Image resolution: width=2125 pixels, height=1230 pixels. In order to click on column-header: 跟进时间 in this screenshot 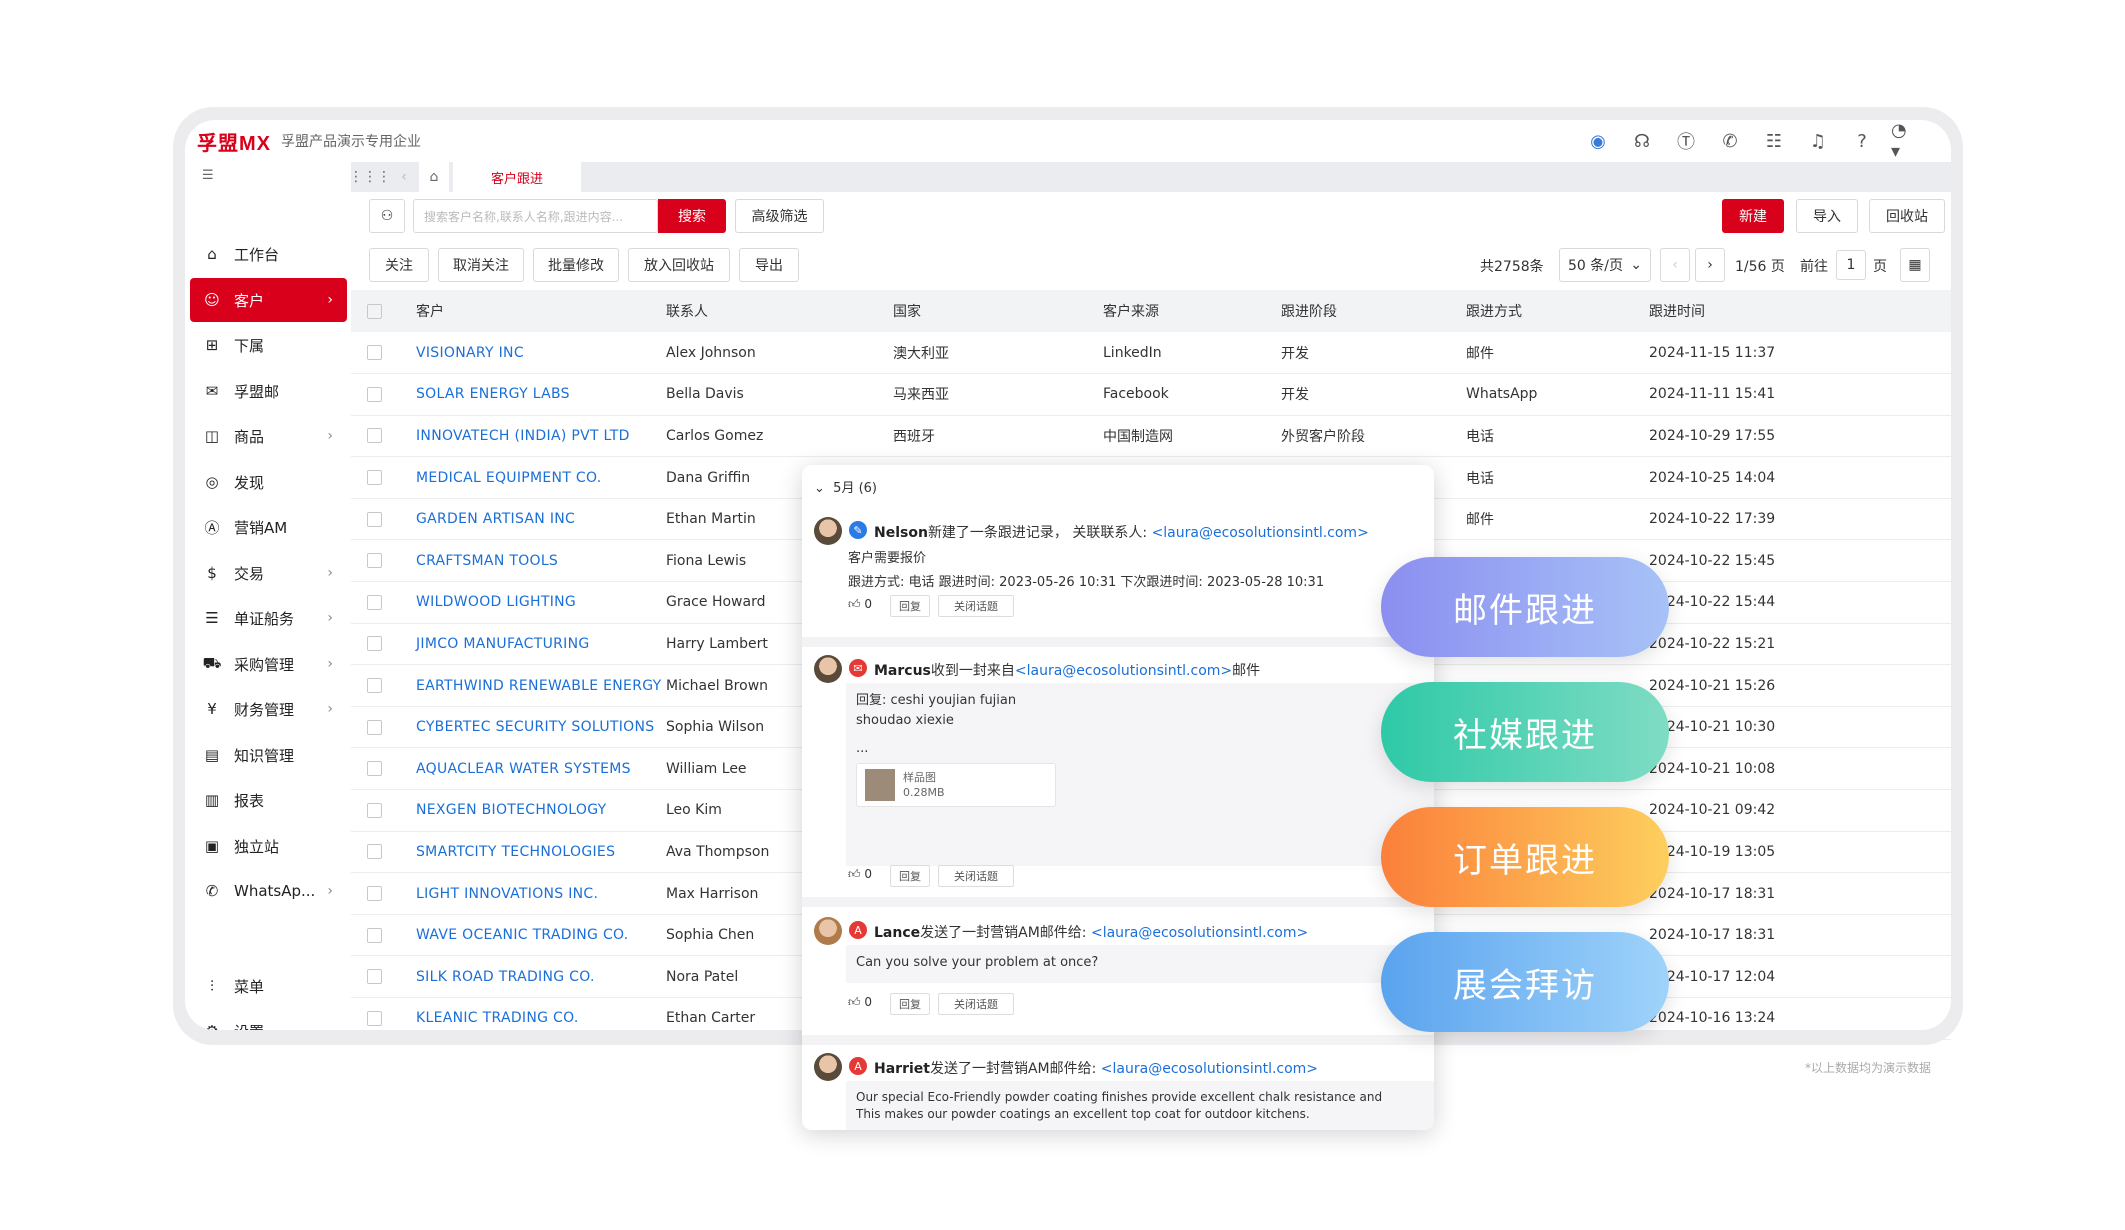, I will do `click(1800, 311)`.